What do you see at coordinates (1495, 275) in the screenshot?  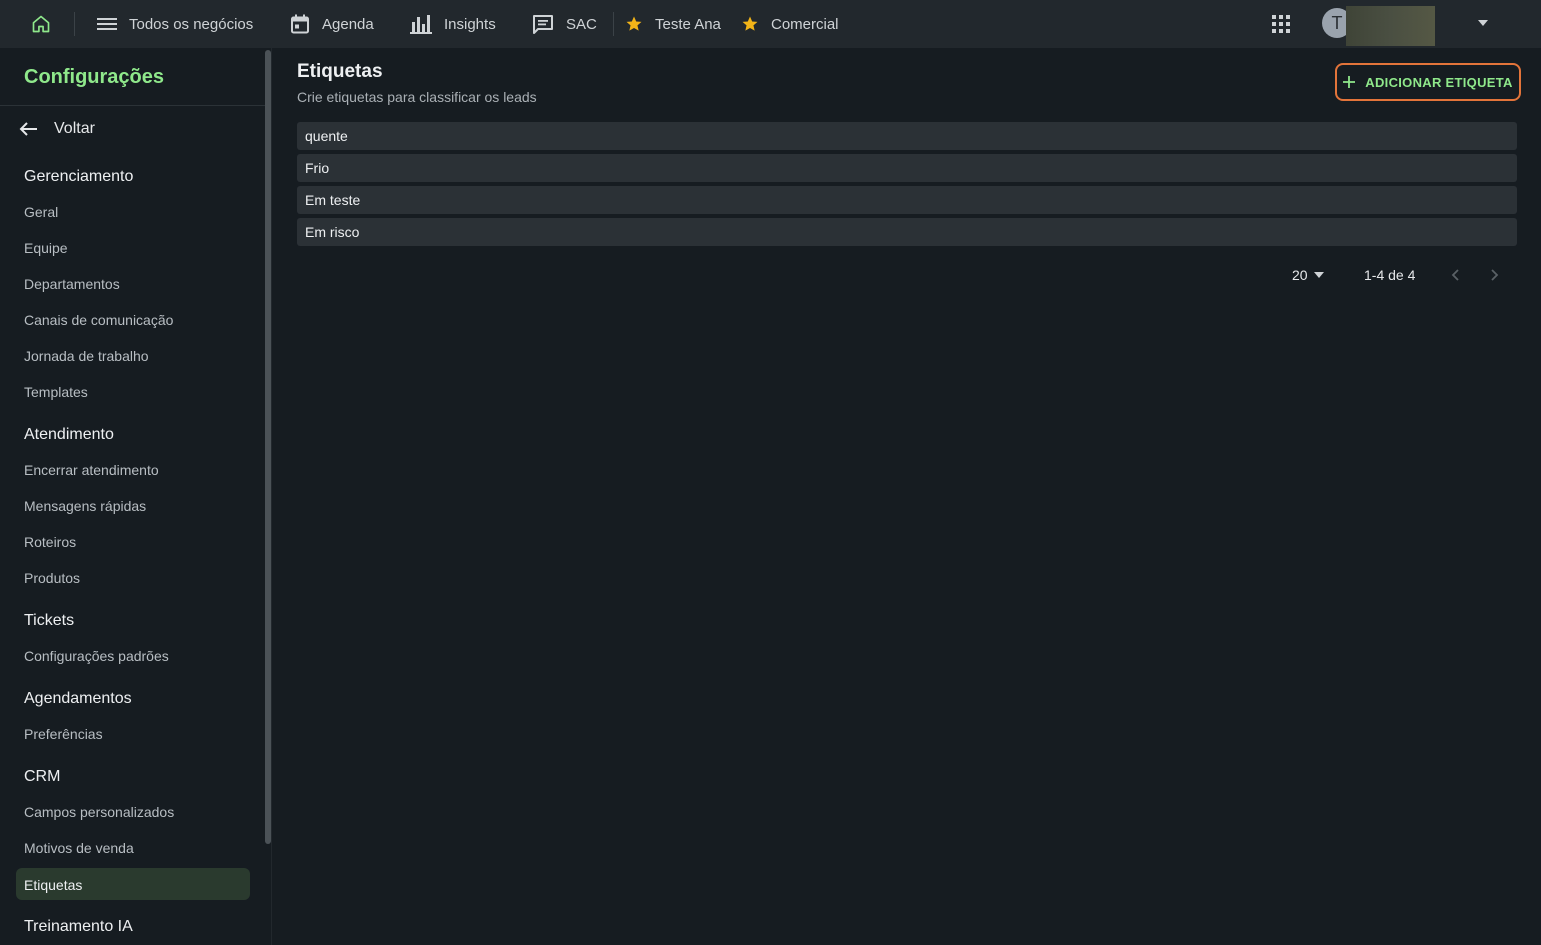 I see `next-page-icon` at bounding box center [1495, 275].